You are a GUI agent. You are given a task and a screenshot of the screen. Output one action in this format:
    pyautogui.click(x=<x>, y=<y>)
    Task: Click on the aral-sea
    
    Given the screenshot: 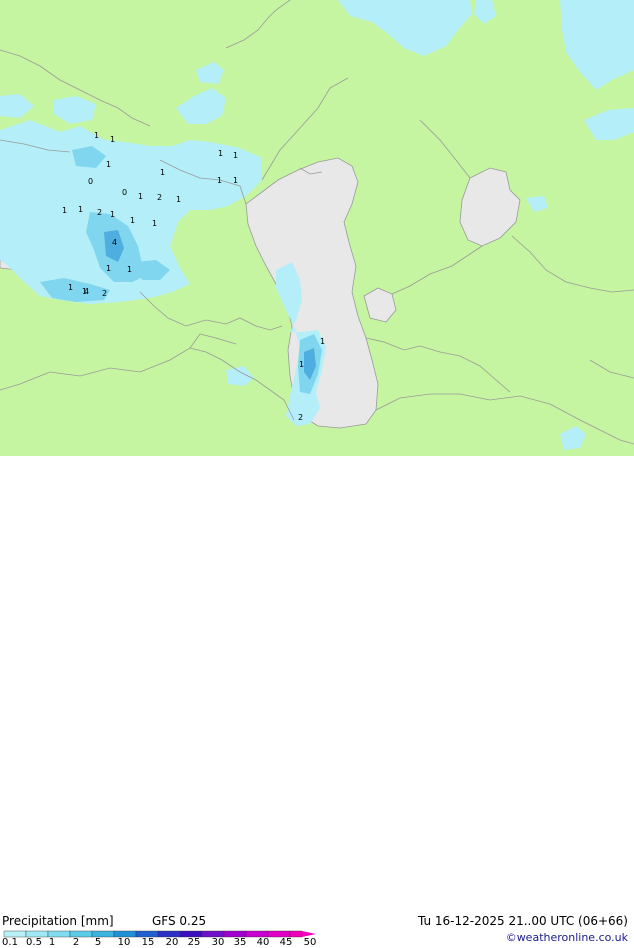 What is the action you would take?
    pyautogui.click(x=490, y=207)
    